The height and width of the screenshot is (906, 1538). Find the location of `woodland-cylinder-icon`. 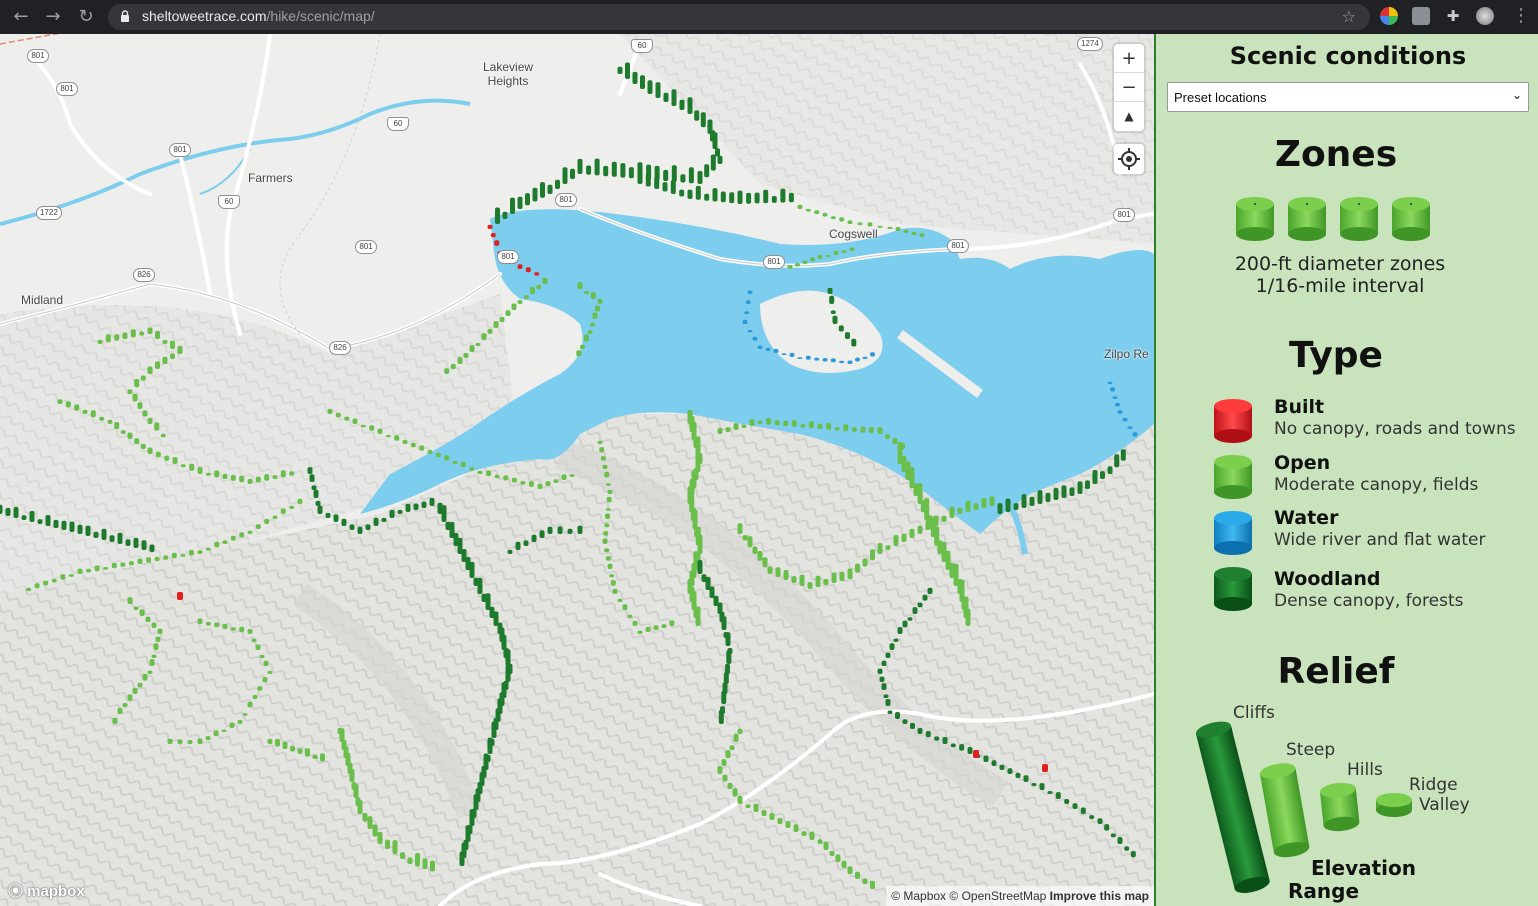

woodland-cylinder-icon is located at coordinates (1233, 589).